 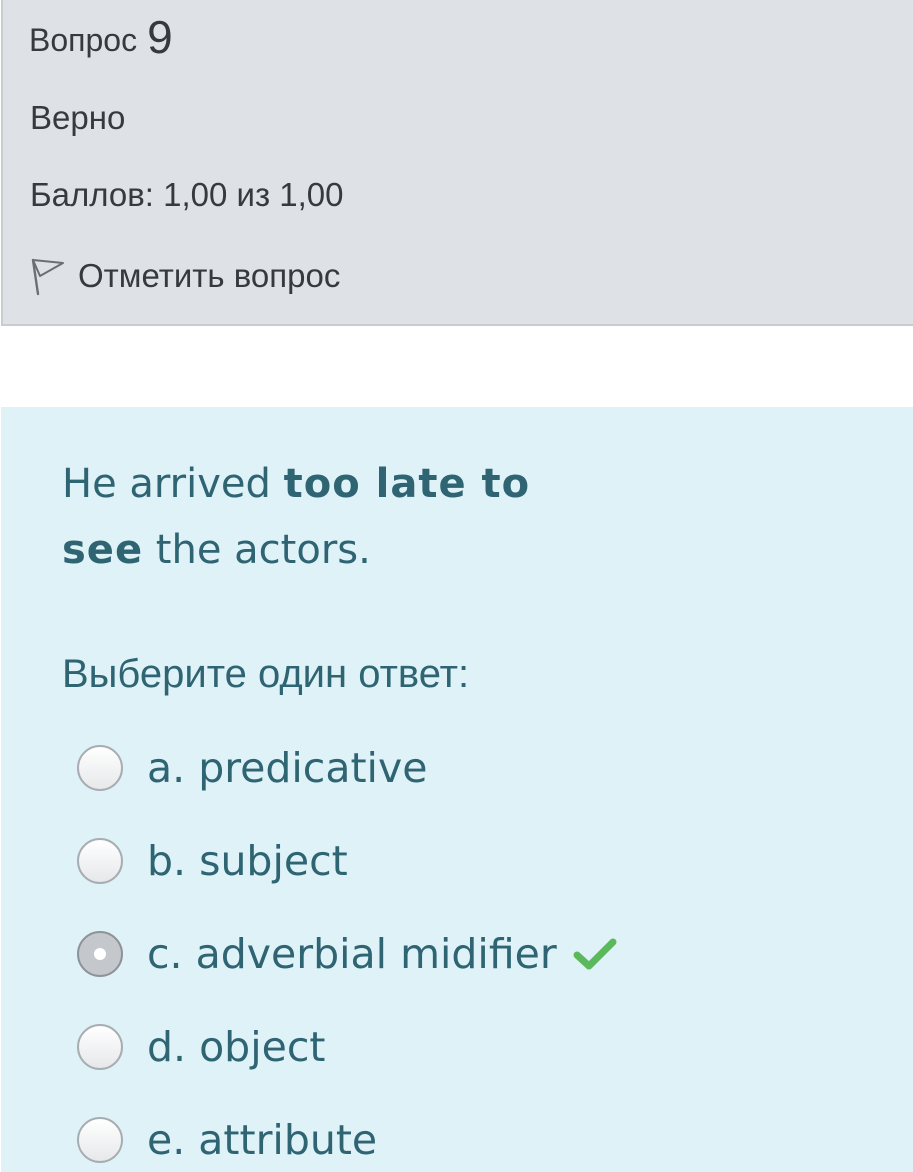 What do you see at coordinates (347, 1046) in the screenshot?
I see `answer-option-d: d. object` at bounding box center [347, 1046].